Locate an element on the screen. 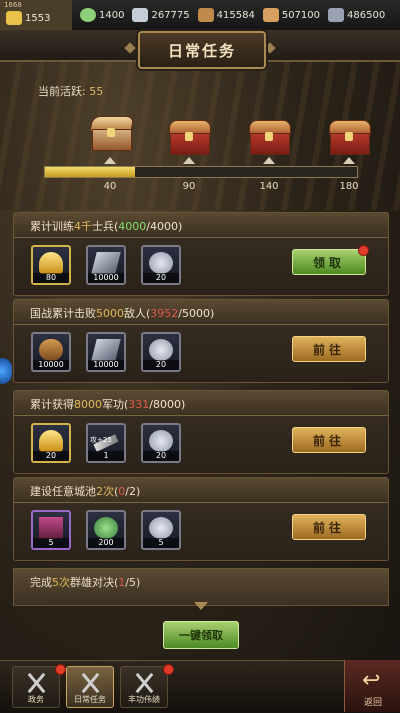 The height and width of the screenshot is (713, 400). reward-item-wood: 10000 is located at coordinates (51, 352).